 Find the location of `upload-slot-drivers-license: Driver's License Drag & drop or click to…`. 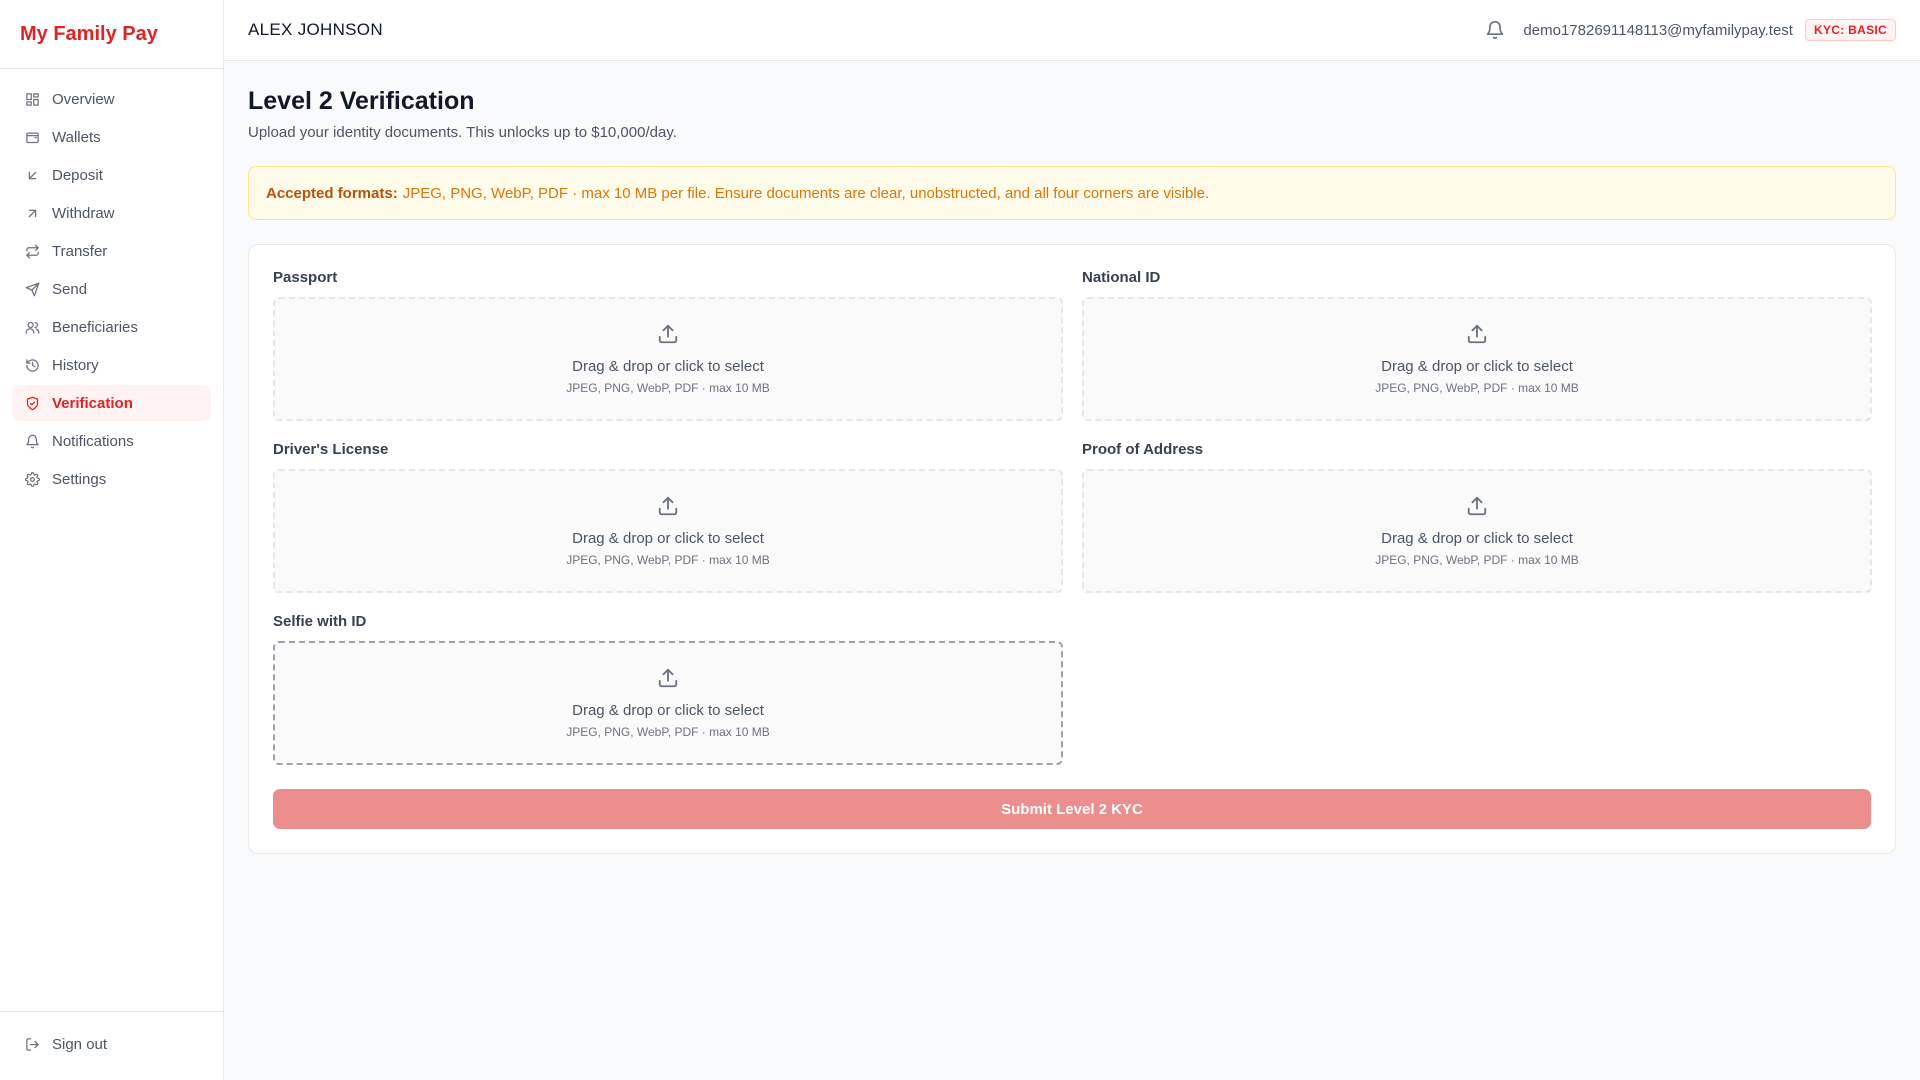

upload-slot-drivers-license: Driver's License Drag & drop or click to… is located at coordinates (668, 517).